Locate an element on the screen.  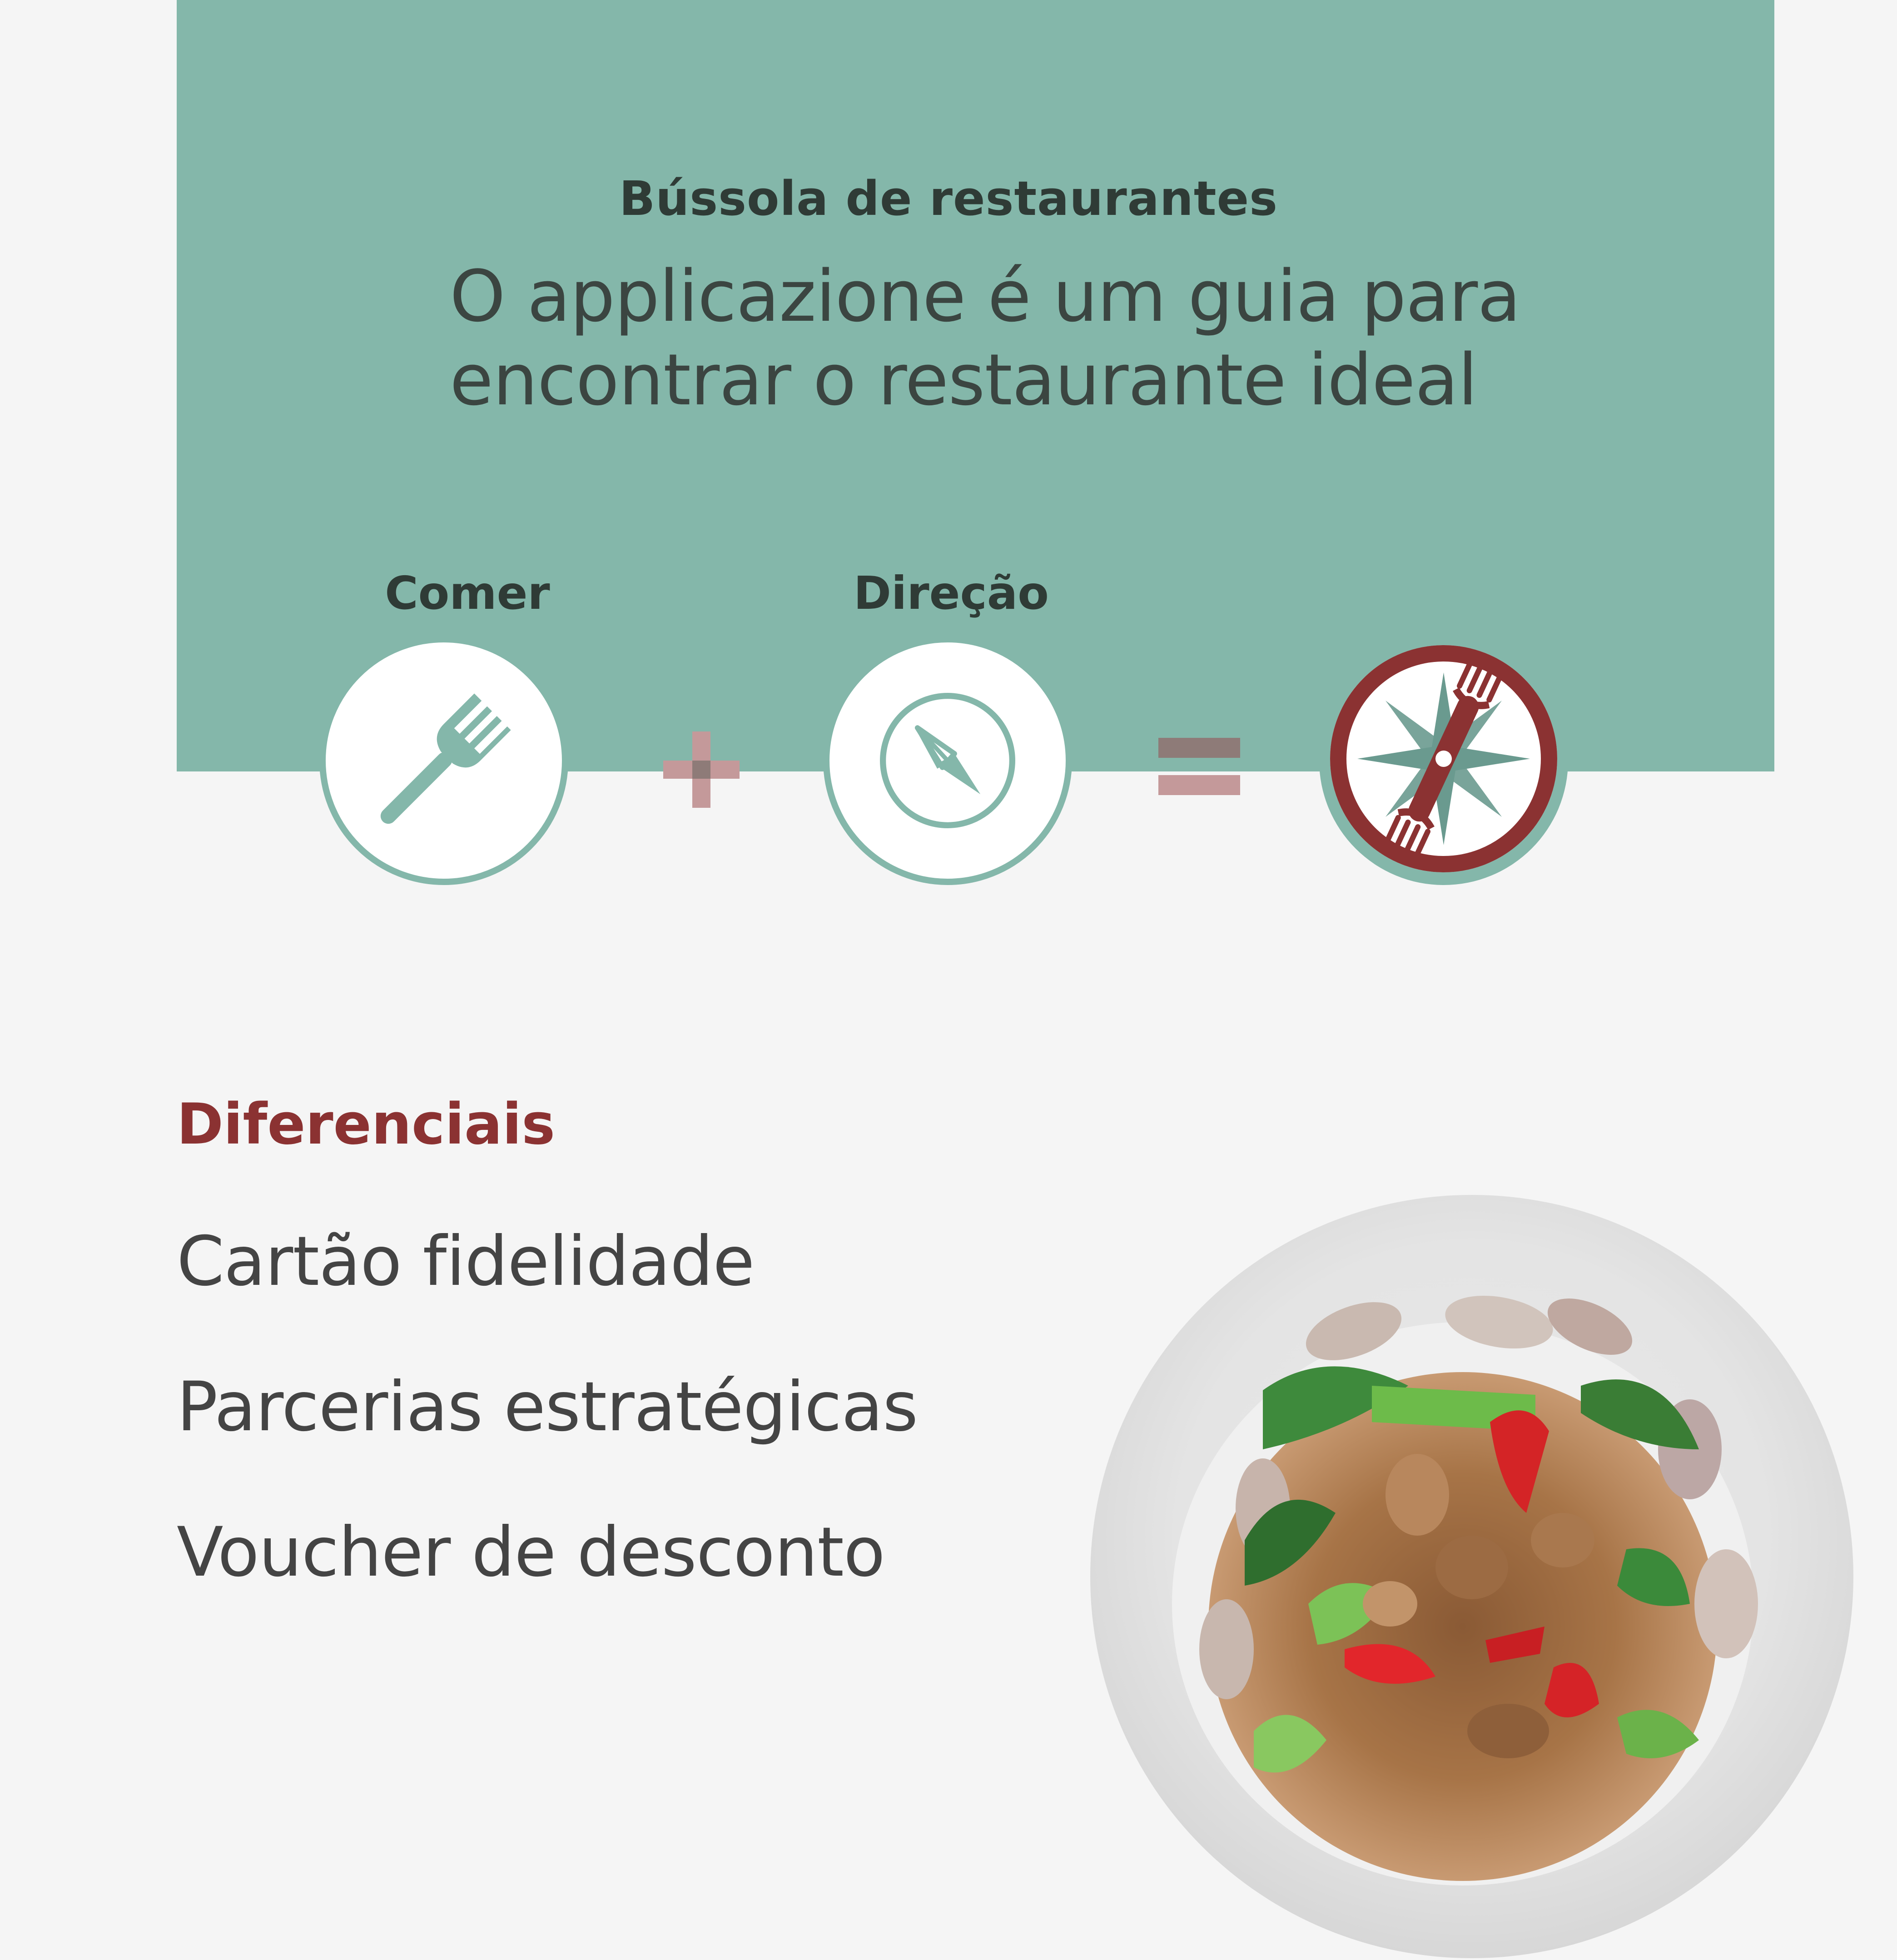
fork-circle is located at coordinates (443, 760).